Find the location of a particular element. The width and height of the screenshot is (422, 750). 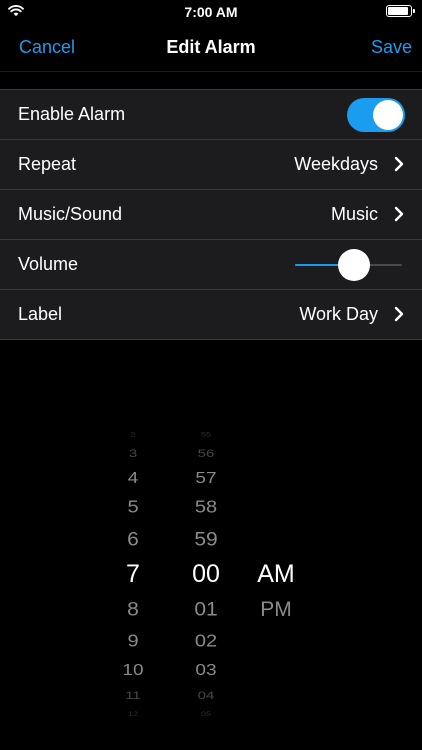

save-button: Save is located at coordinates (391, 47).